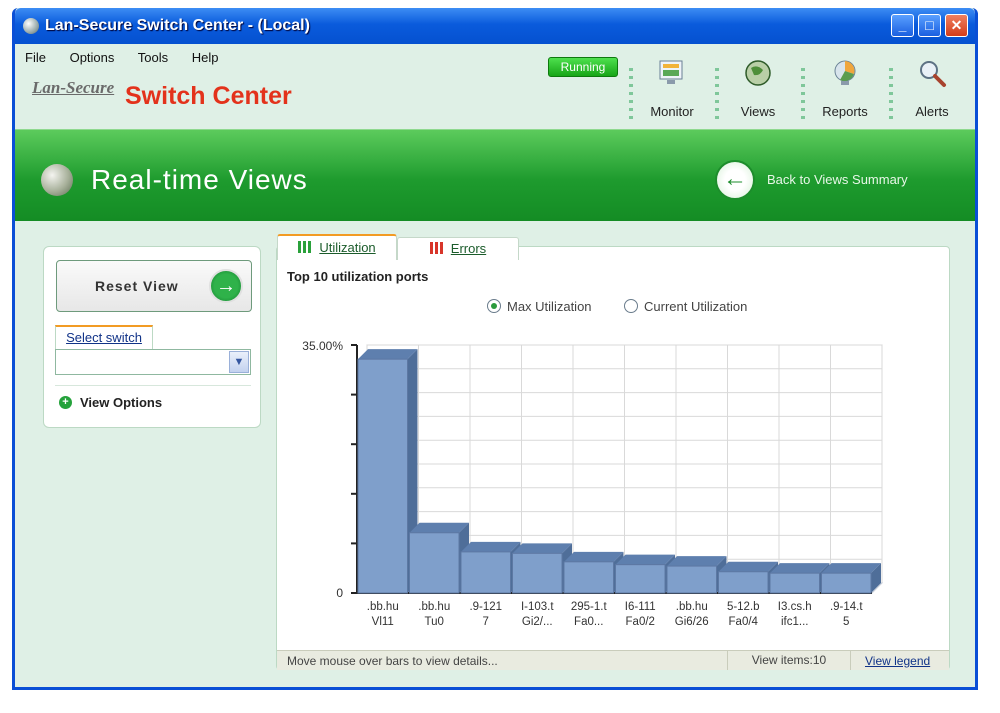  What do you see at coordinates (583, 67) in the screenshot?
I see `status-badge: Running` at bounding box center [583, 67].